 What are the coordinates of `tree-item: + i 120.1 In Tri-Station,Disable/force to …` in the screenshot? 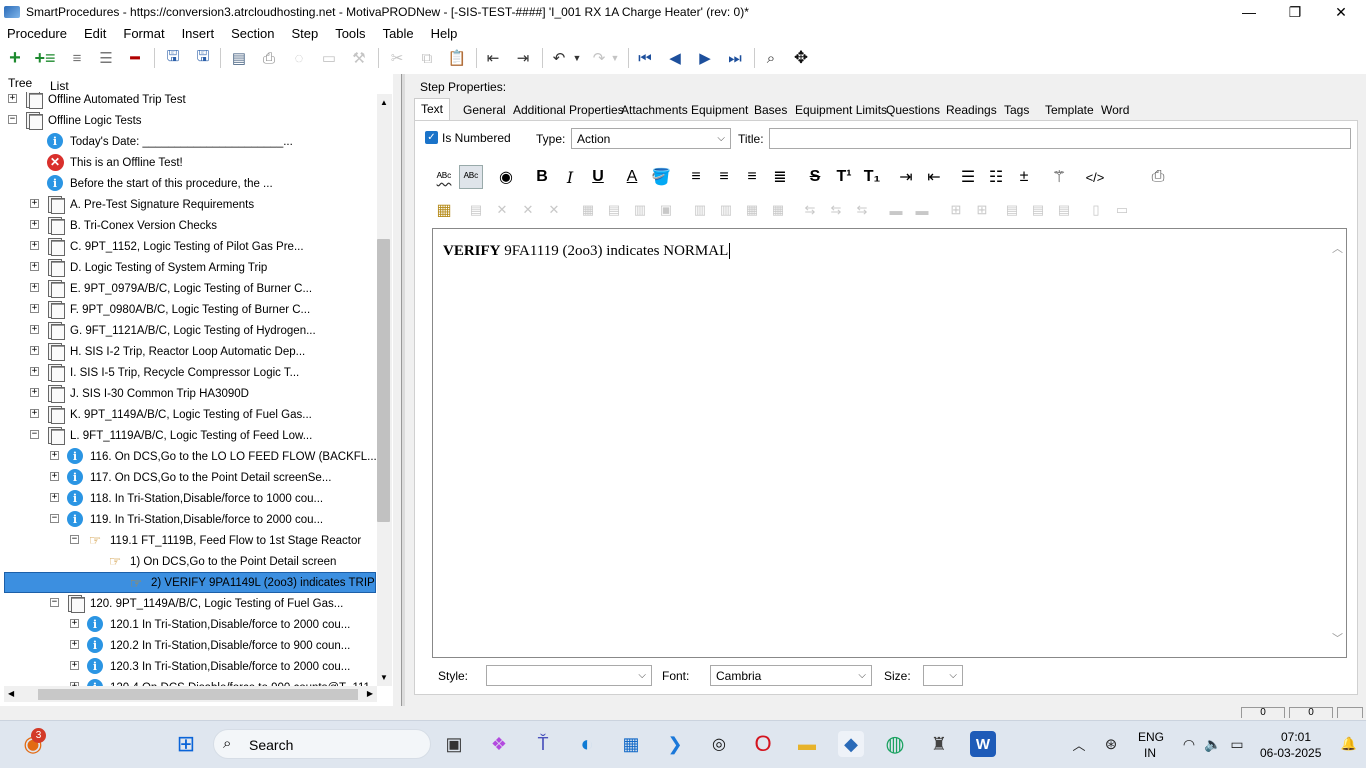 It's located at (190, 624).